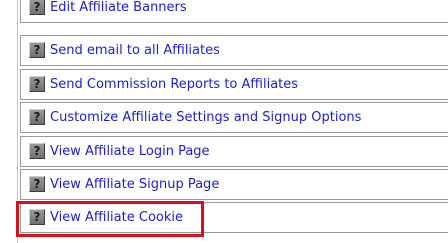  What do you see at coordinates (130, 151) in the screenshot?
I see `view-affiliate-login-page-link: View Affiliate Login Page` at bounding box center [130, 151].